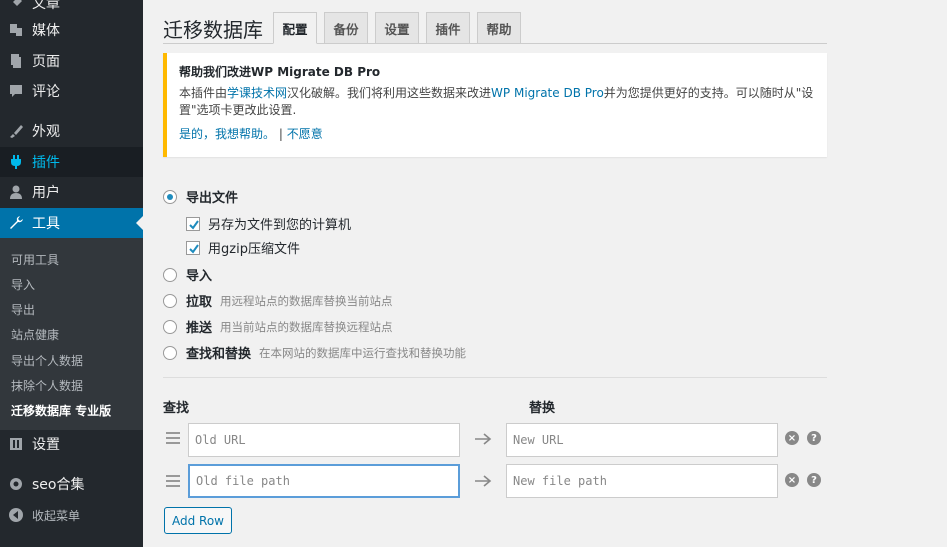 Image resolution: width=947 pixels, height=547 pixels. Describe the element at coordinates (193, 247) in the screenshot. I see `gzip-checkbox` at that location.